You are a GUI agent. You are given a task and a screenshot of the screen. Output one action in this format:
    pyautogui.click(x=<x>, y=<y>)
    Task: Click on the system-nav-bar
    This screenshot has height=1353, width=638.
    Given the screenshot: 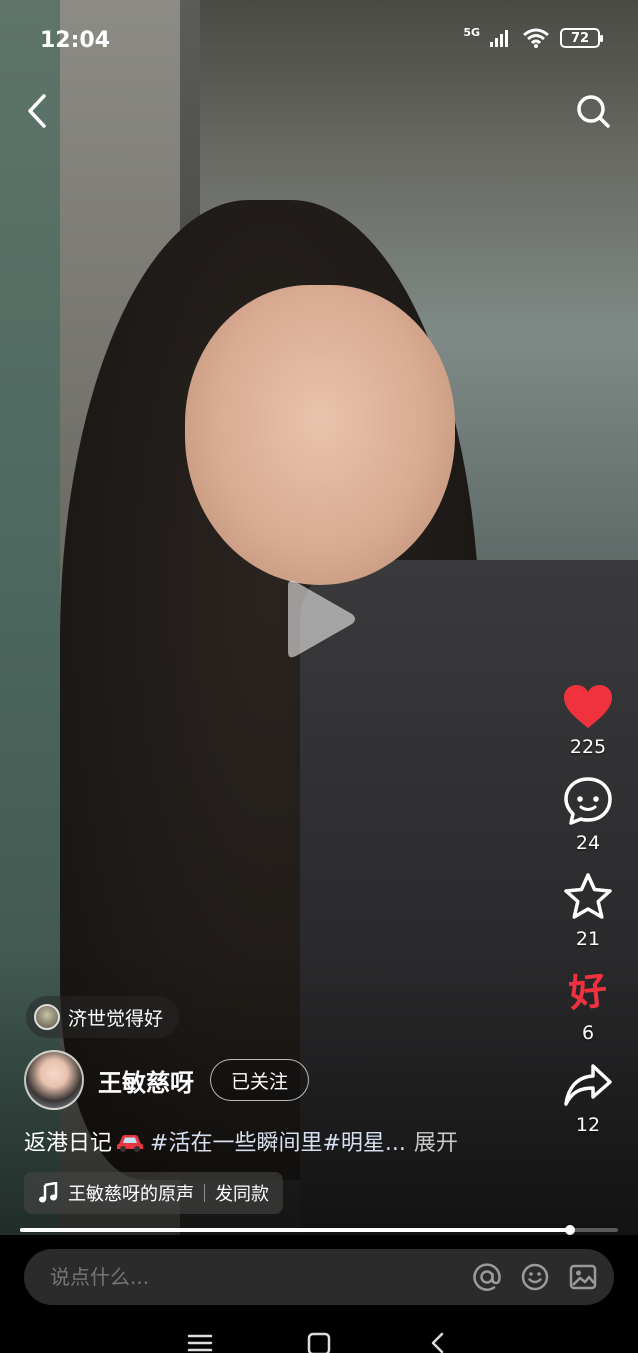 What is the action you would take?
    pyautogui.click(x=319, y=1335)
    